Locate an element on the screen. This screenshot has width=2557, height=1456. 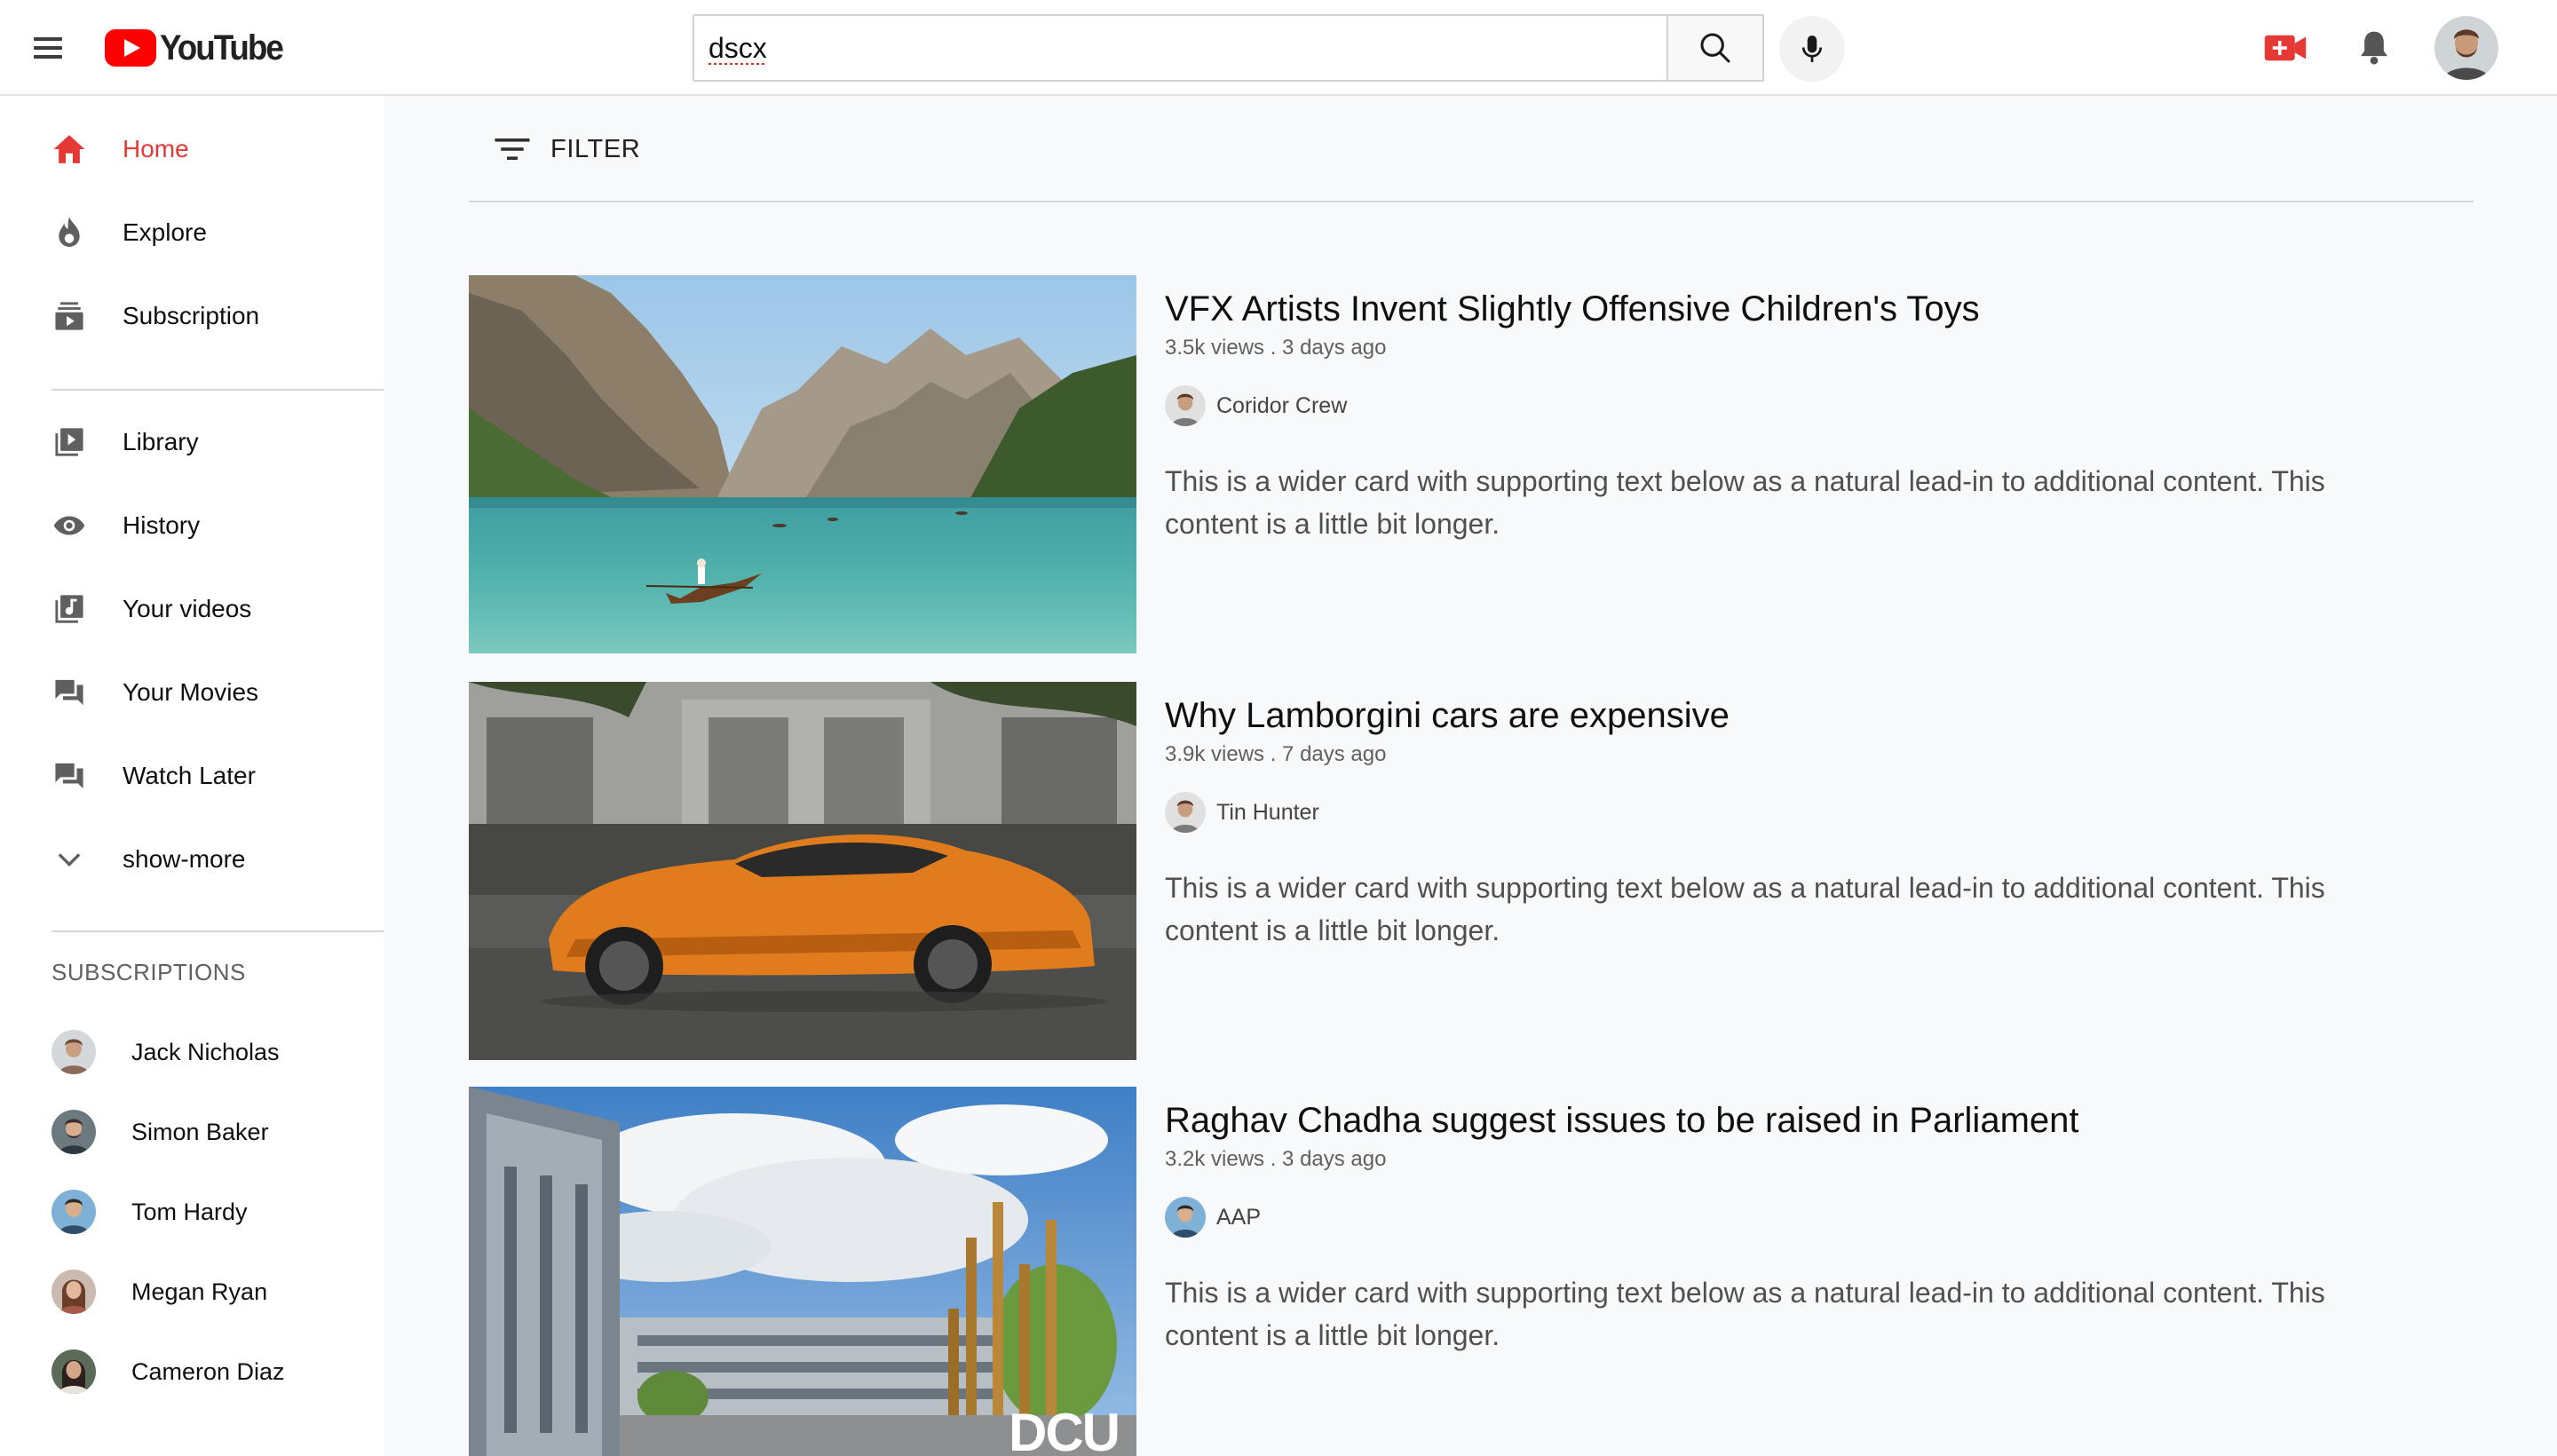
sidebar-item-watch-later: Watch Later is located at coordinates (192, 776).